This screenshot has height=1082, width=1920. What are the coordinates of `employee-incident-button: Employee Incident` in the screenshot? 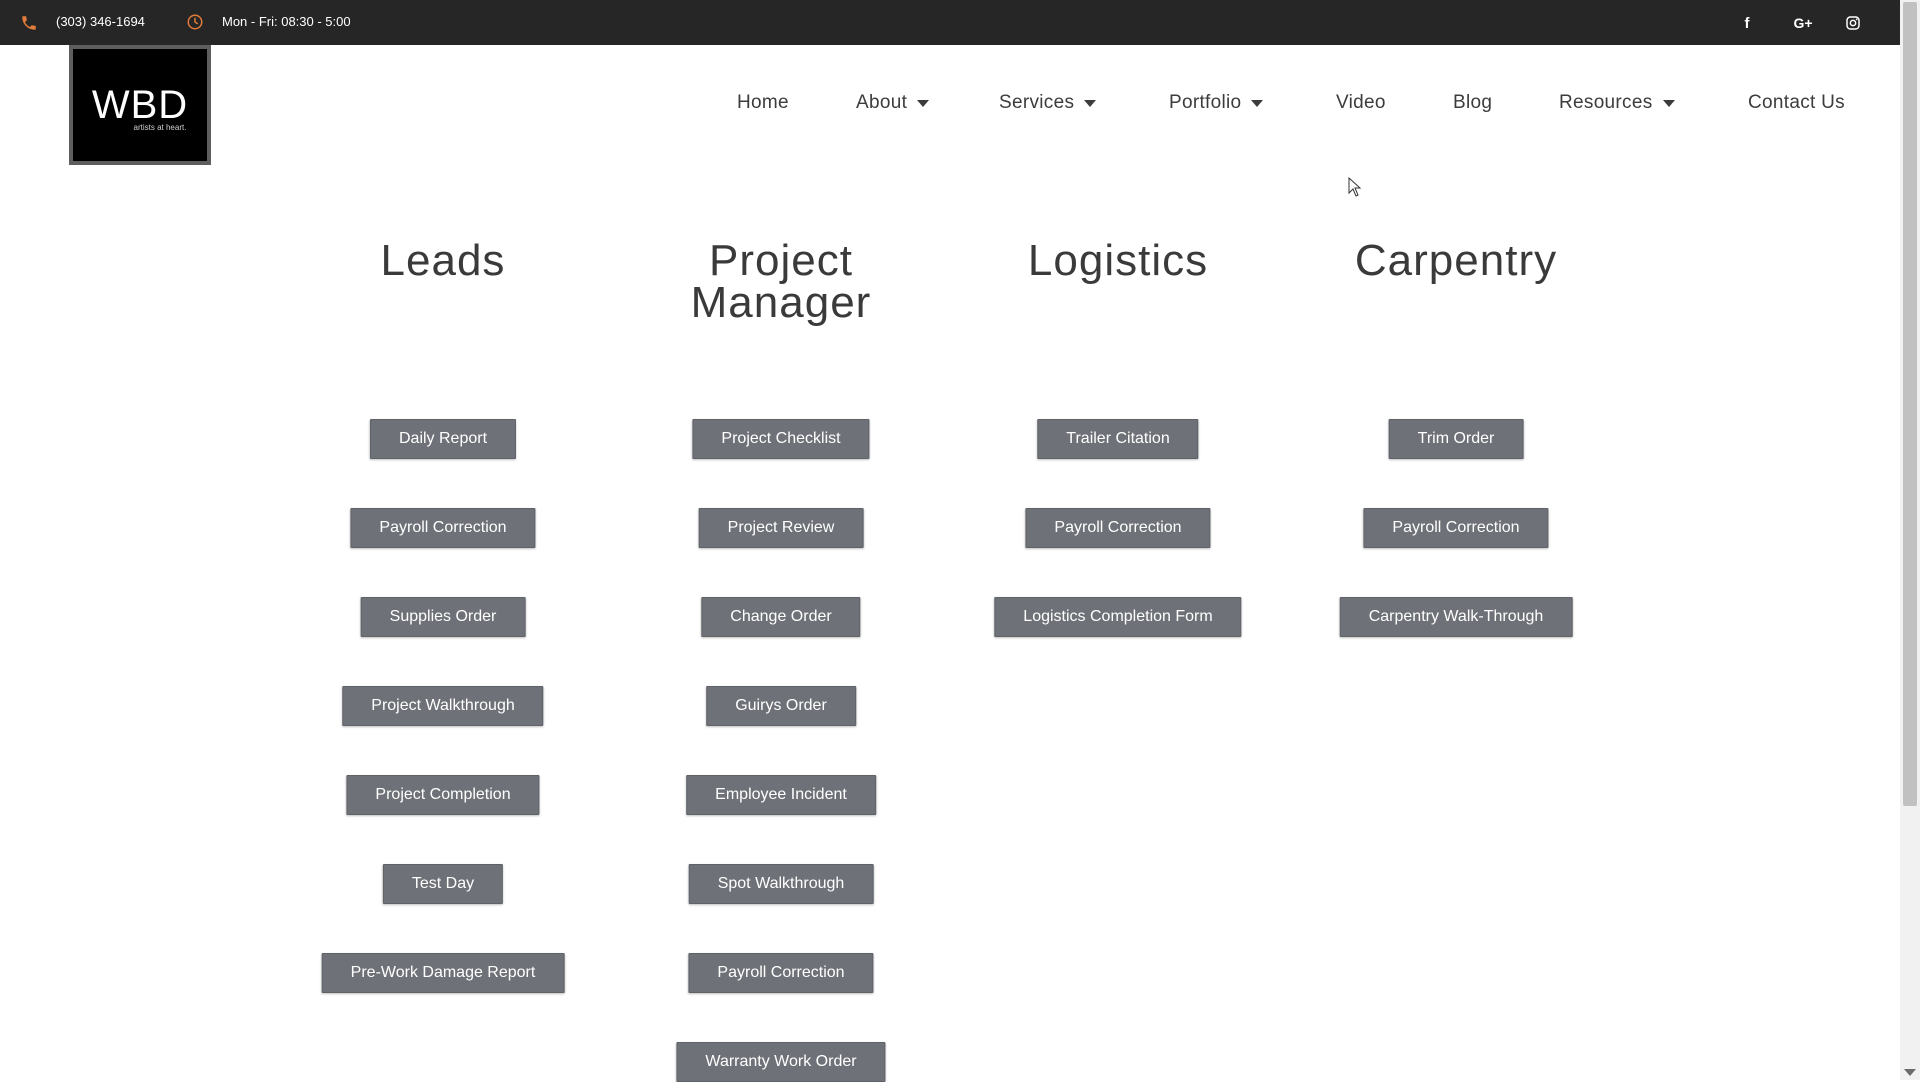 It's located at (781, 795).